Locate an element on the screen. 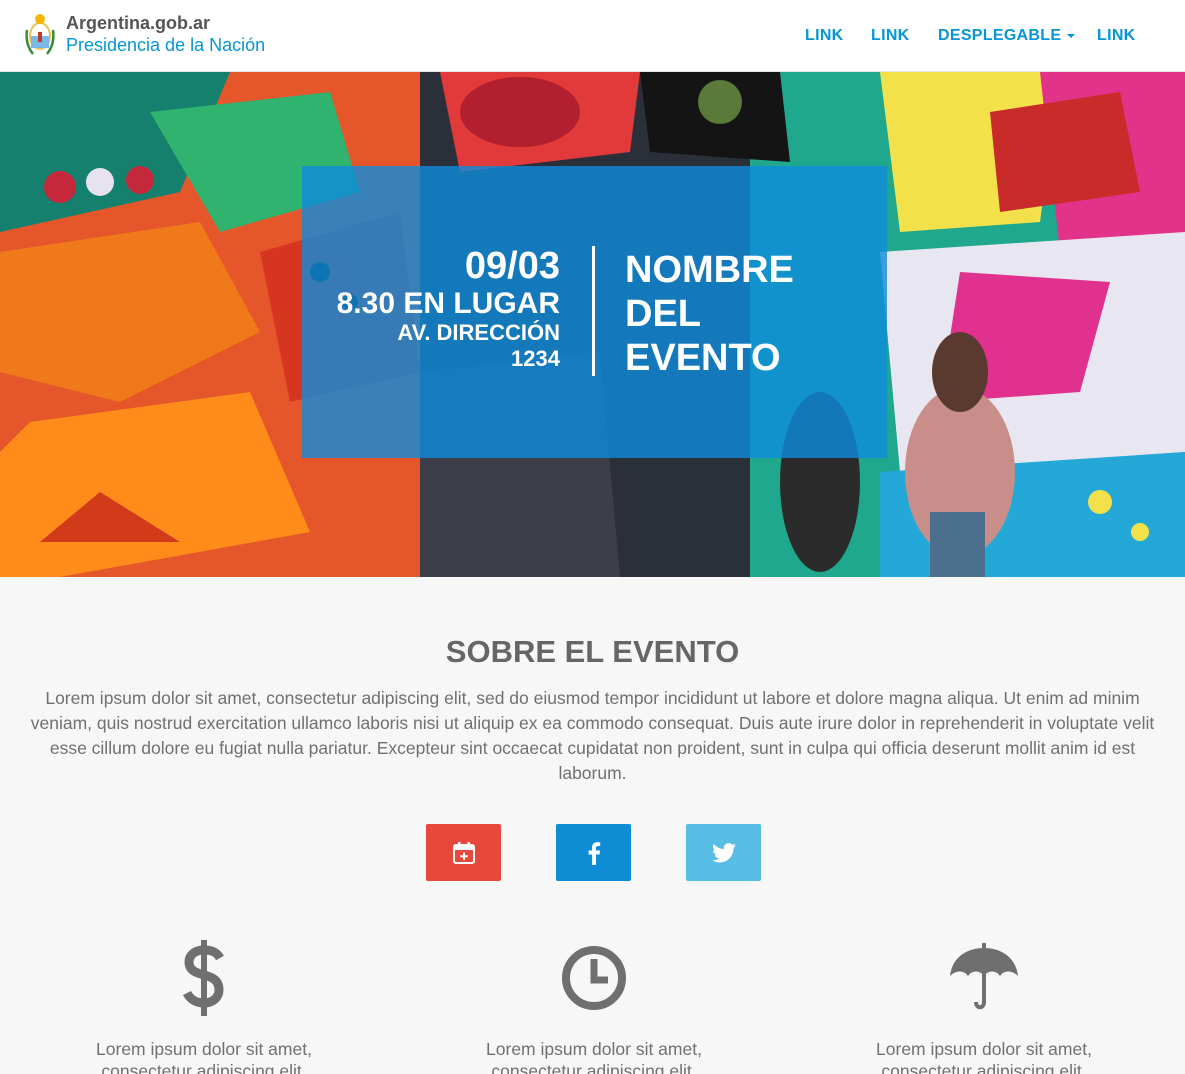  event-date: 09/03 is located at coordinates (512, 266).